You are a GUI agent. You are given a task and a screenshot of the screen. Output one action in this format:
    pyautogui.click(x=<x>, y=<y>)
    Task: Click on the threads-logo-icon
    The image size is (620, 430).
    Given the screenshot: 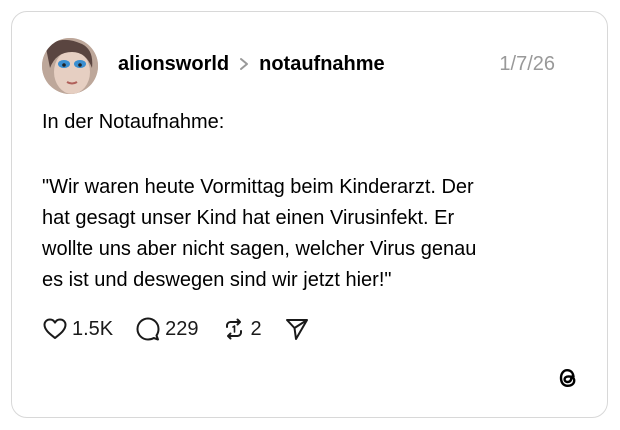 What is the action you would take?
    pyautogui.click(x=568, y=378)
    